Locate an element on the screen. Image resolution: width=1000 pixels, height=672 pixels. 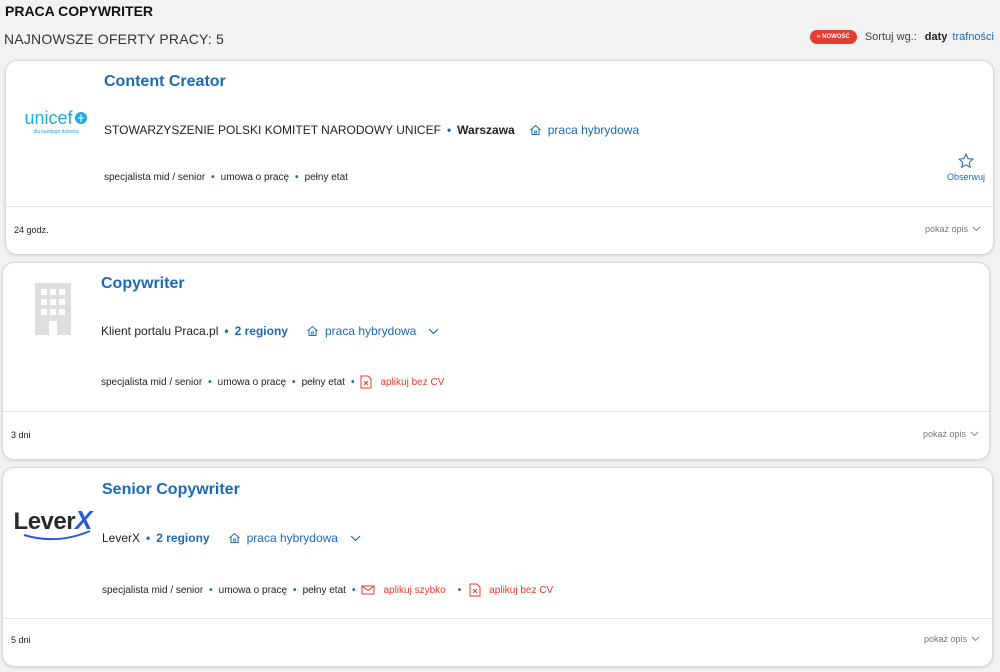
company-name: LeverX is located at coordinates (121, 538).